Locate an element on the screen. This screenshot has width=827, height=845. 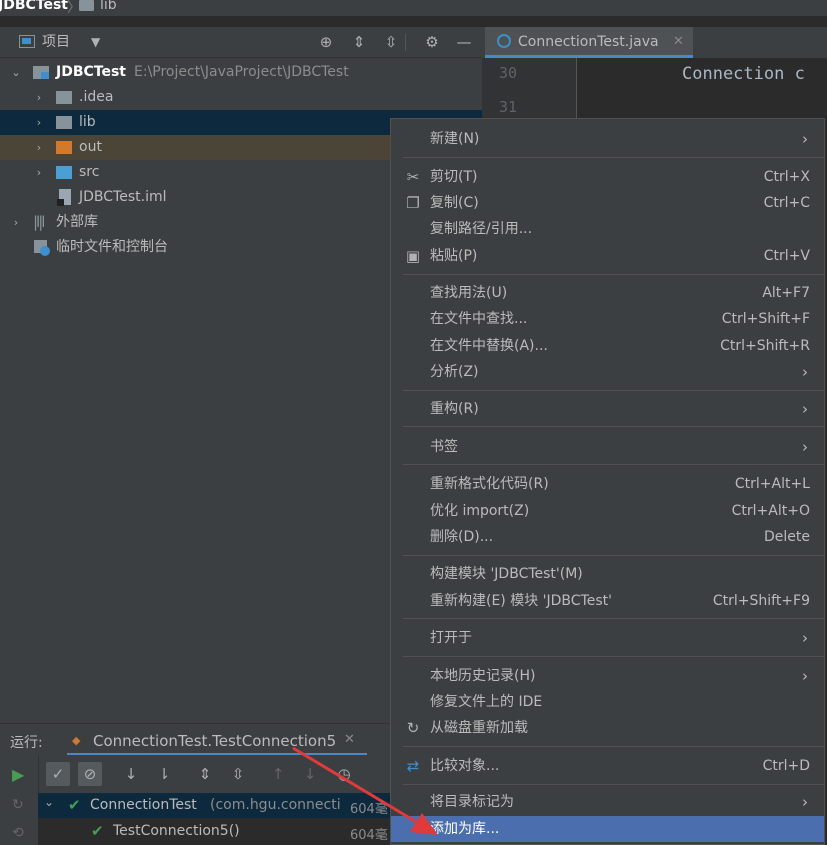
arrow-line is located at coordinates (355, 785).